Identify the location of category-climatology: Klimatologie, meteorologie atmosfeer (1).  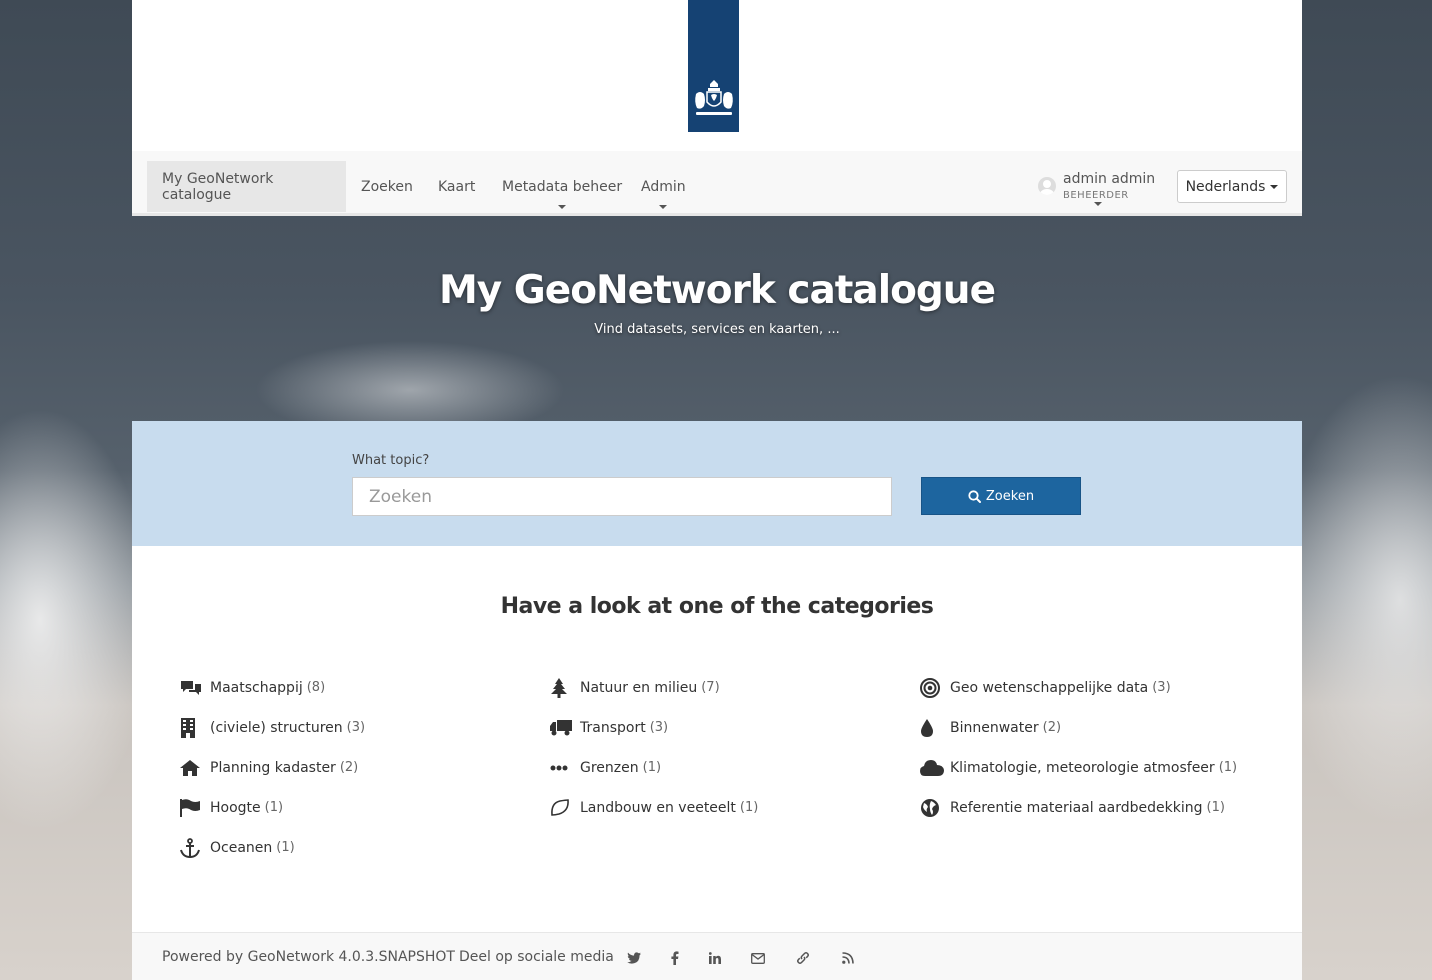
(1093, 777).